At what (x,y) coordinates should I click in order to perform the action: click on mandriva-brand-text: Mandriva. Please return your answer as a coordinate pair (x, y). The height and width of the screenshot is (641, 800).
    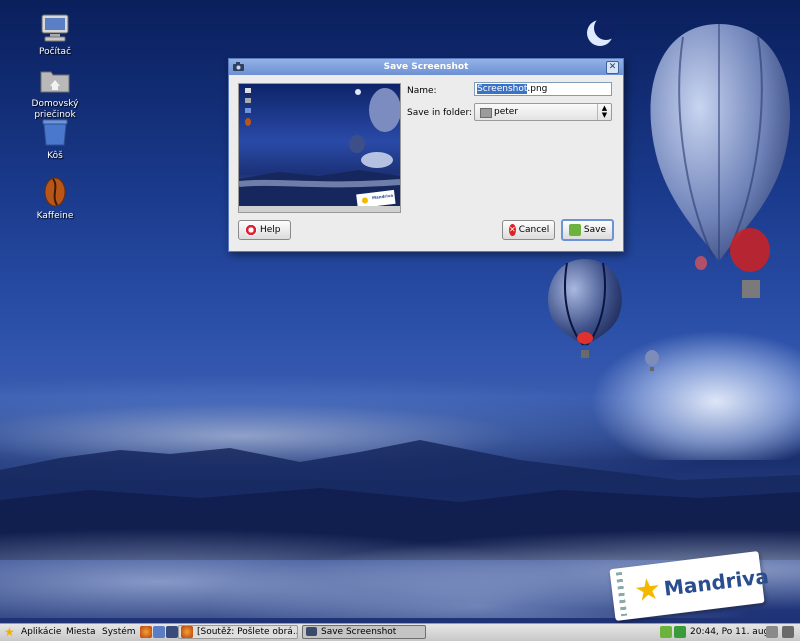
    Looking at the image, I should click on (716, 582).